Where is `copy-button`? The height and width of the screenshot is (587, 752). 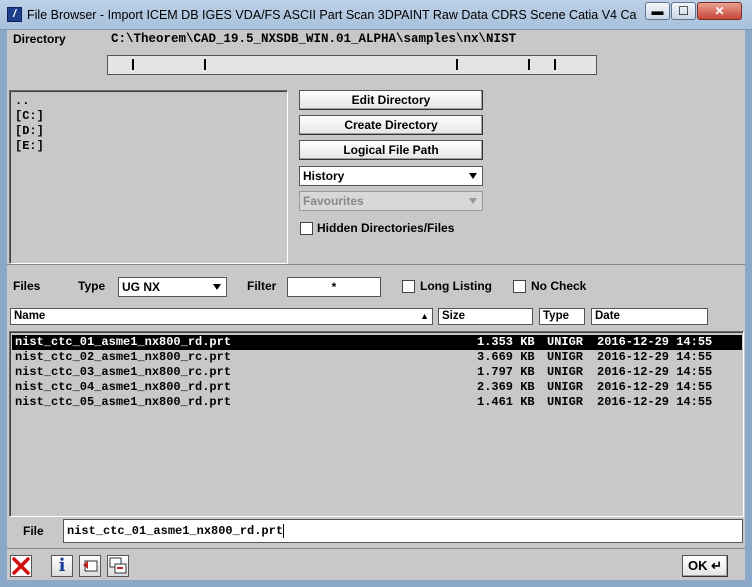 copy-button is located at coordinates (118, 566).